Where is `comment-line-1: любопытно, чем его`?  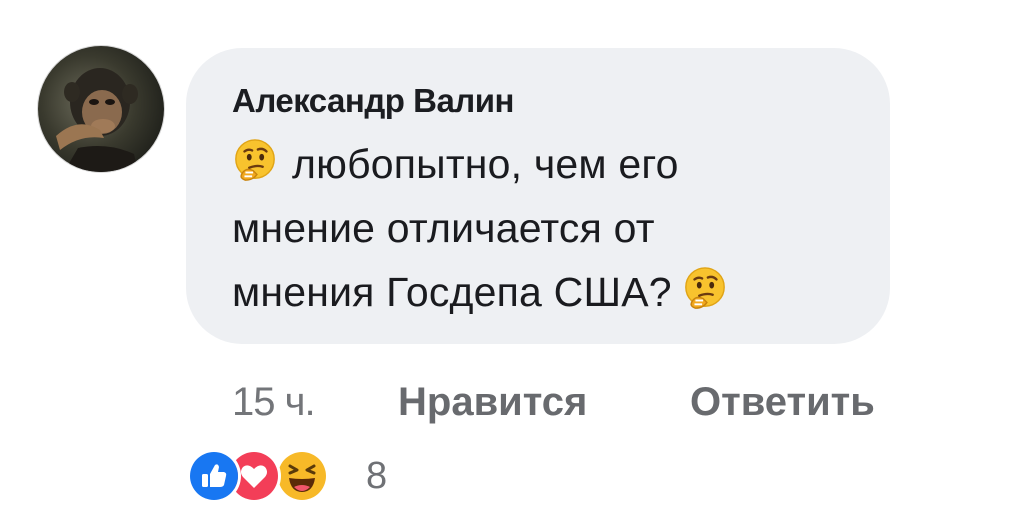
comment-line-1: любопытно, чем его is located at coordinates (552, 164).